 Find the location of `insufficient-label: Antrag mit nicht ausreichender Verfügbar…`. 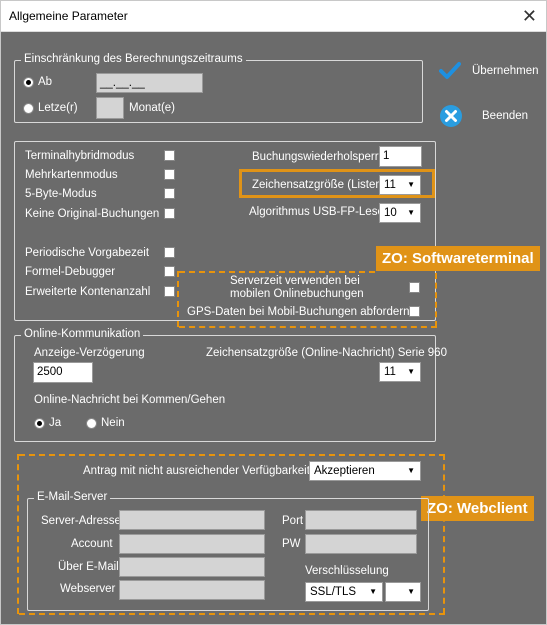

insufficient-label: Antrag mit nicht ausreichender Verfügbar… is located at coordinates (196, 471).